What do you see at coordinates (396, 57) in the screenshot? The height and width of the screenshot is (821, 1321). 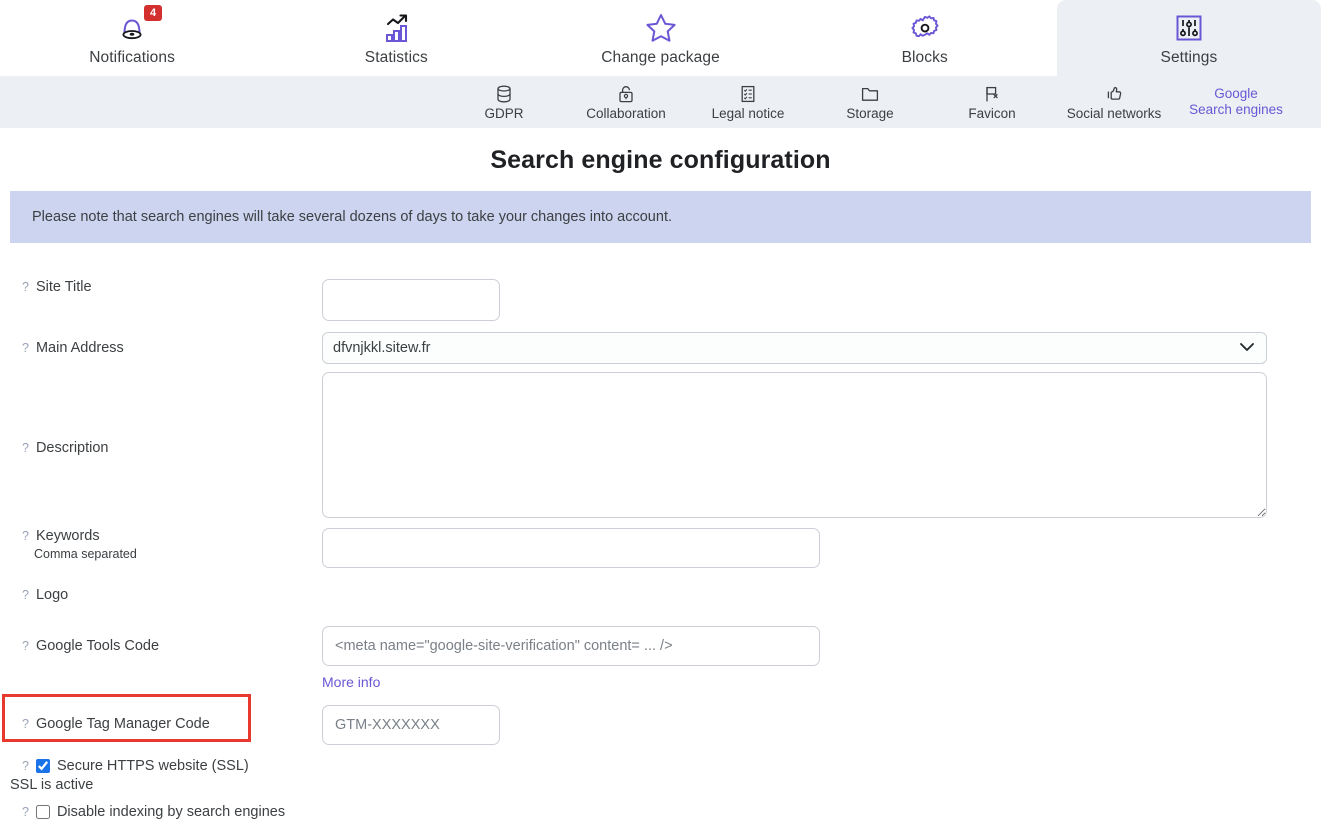 I see `topnav-label-statistics: Statistics` at bounding box center [396, 57].